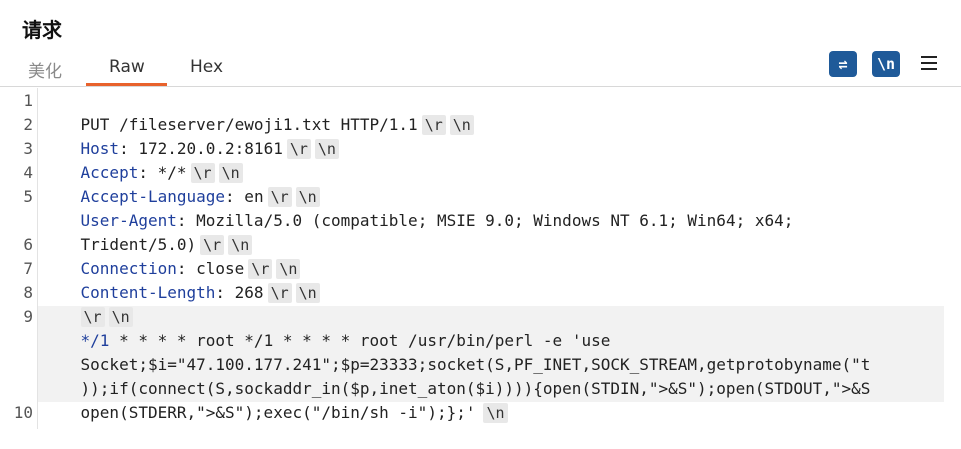 Image resolution: width=961 pixels, height=449 pixels. What do you see at coordinates (206, 67) in the screenshot?
I see `tab-hex: Hex` at bounding box center [206, 67].